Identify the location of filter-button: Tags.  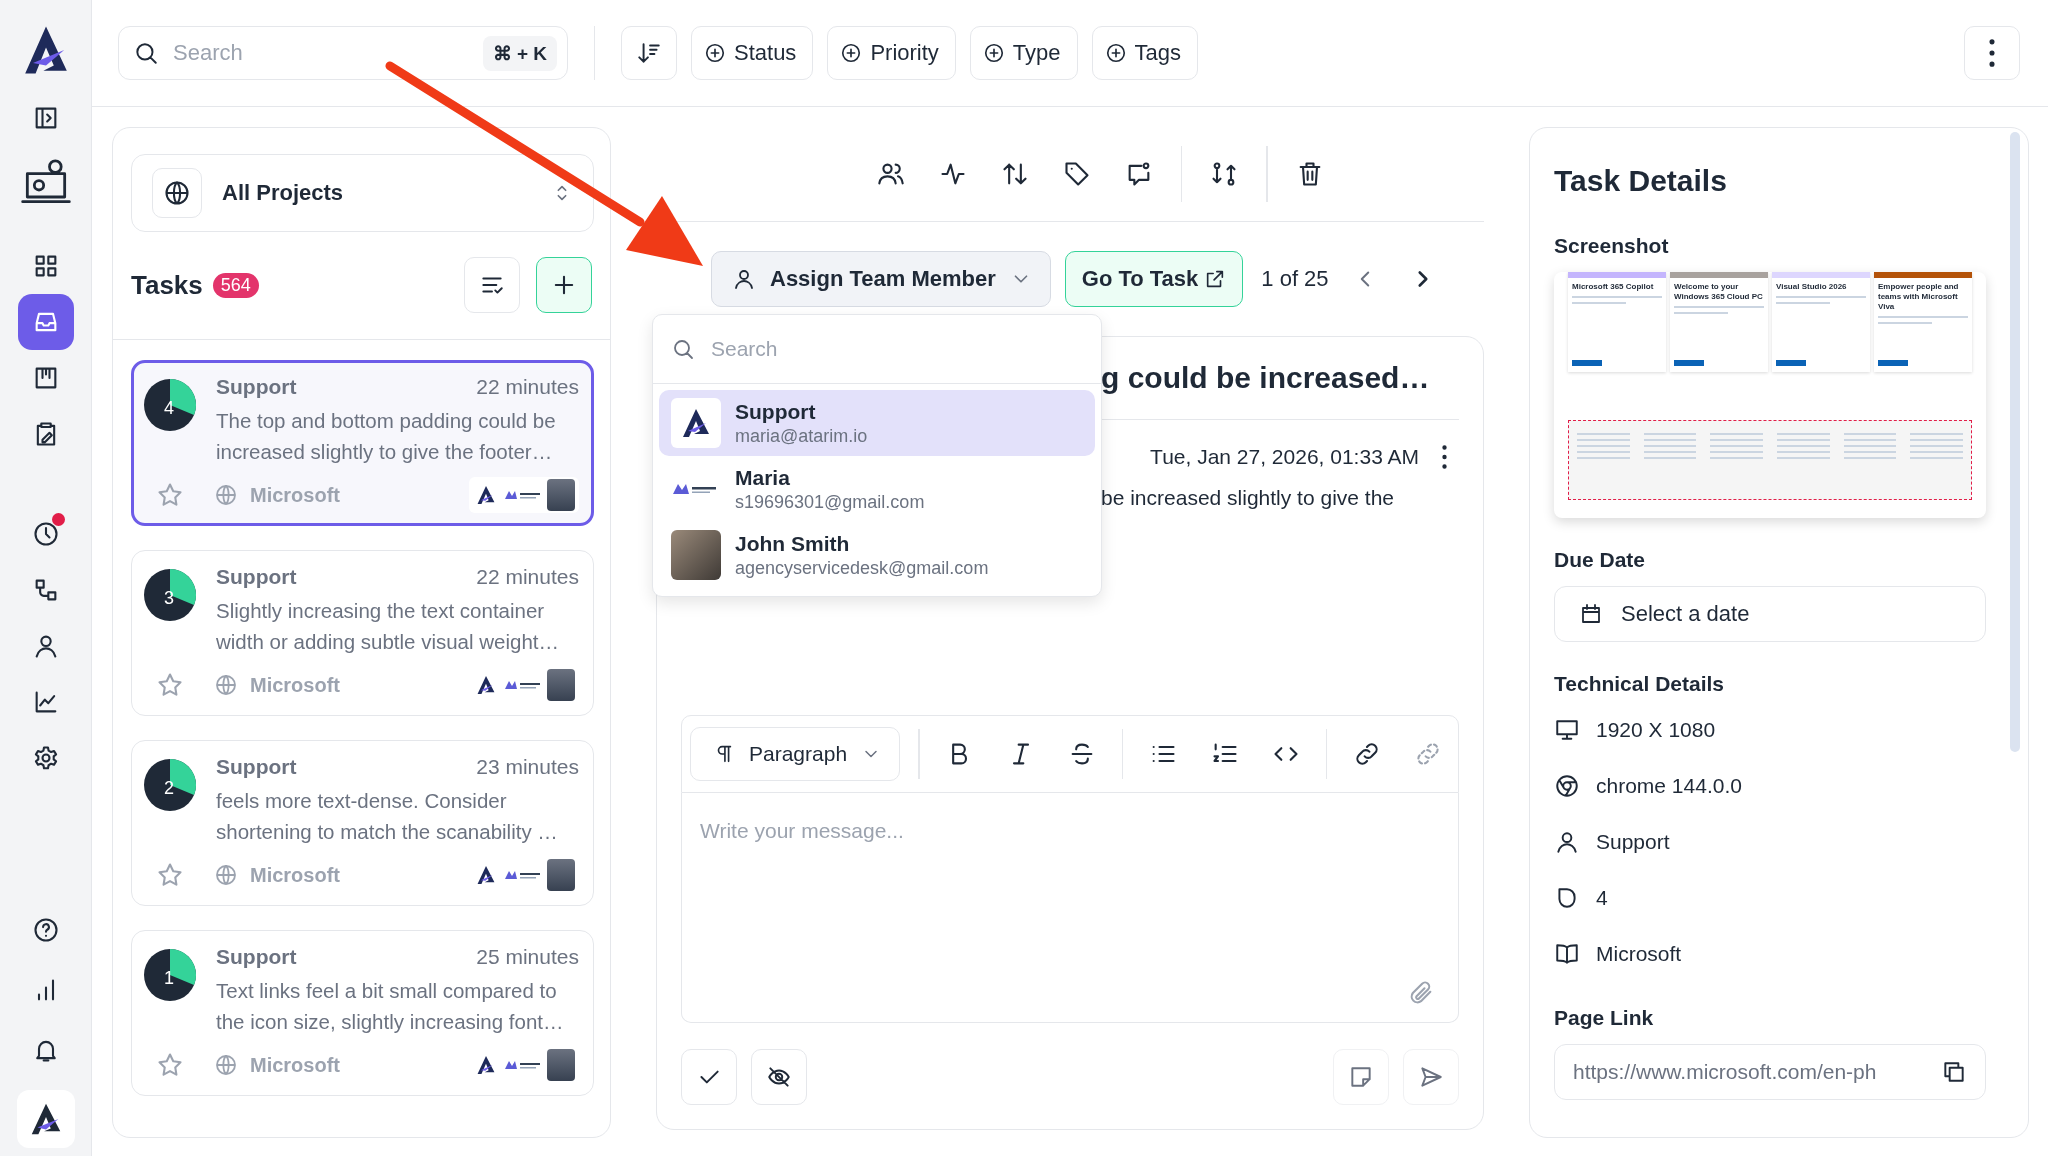
(1144, 53).